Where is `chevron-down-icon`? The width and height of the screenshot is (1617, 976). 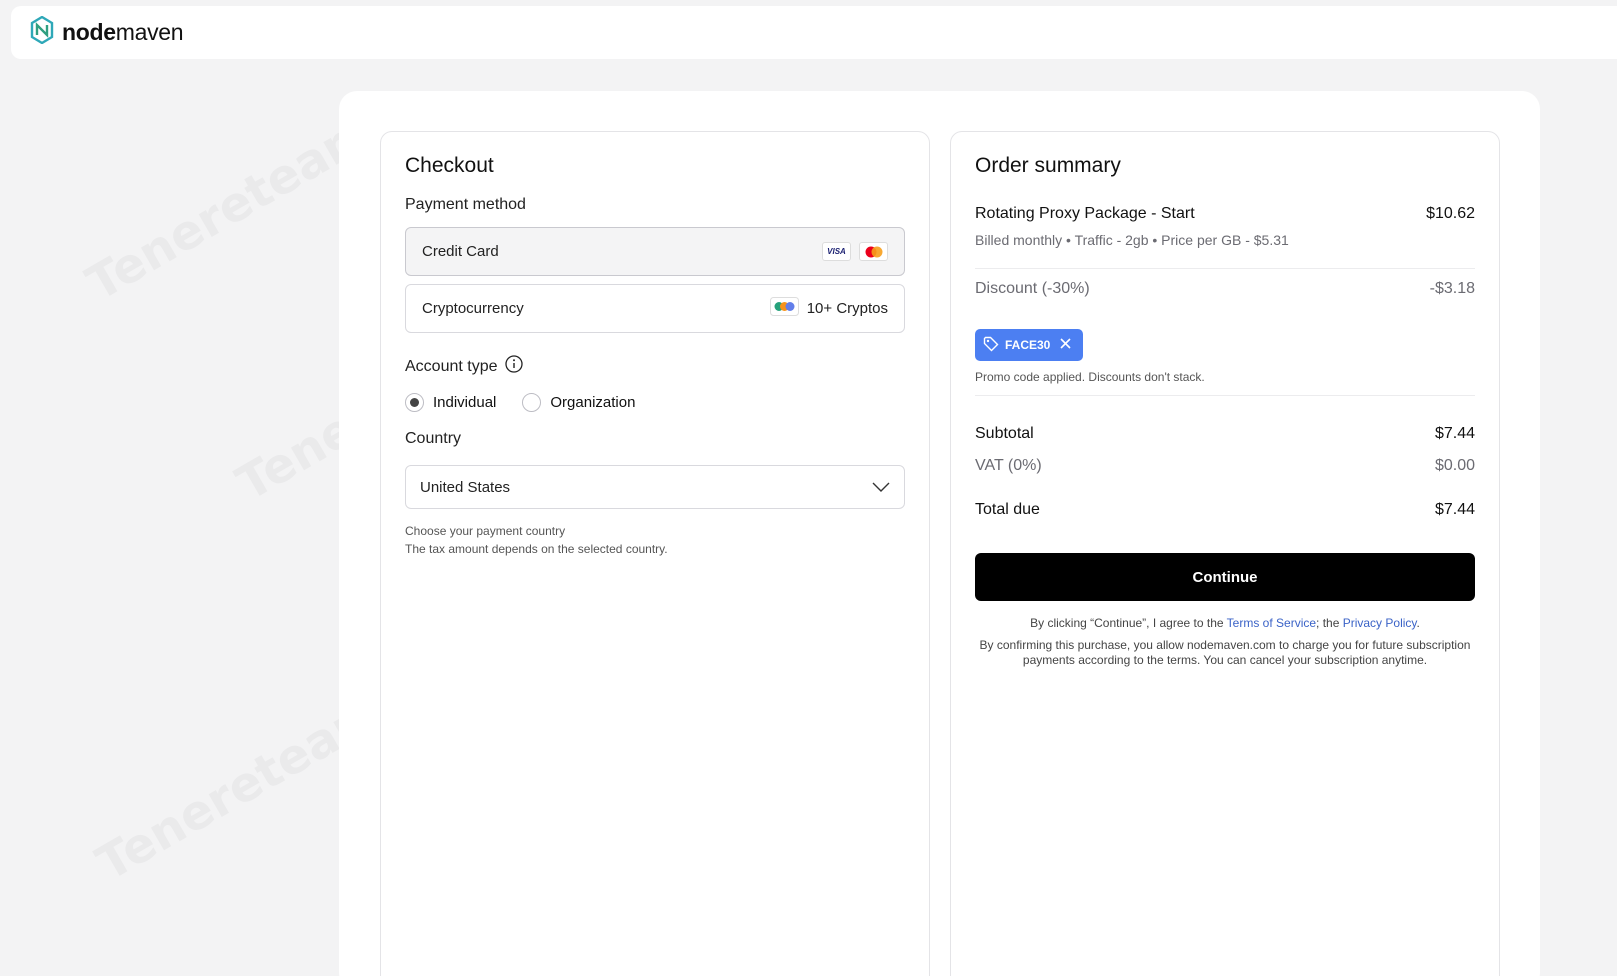 chevron-down-icon is located at coordinates (881, 487).